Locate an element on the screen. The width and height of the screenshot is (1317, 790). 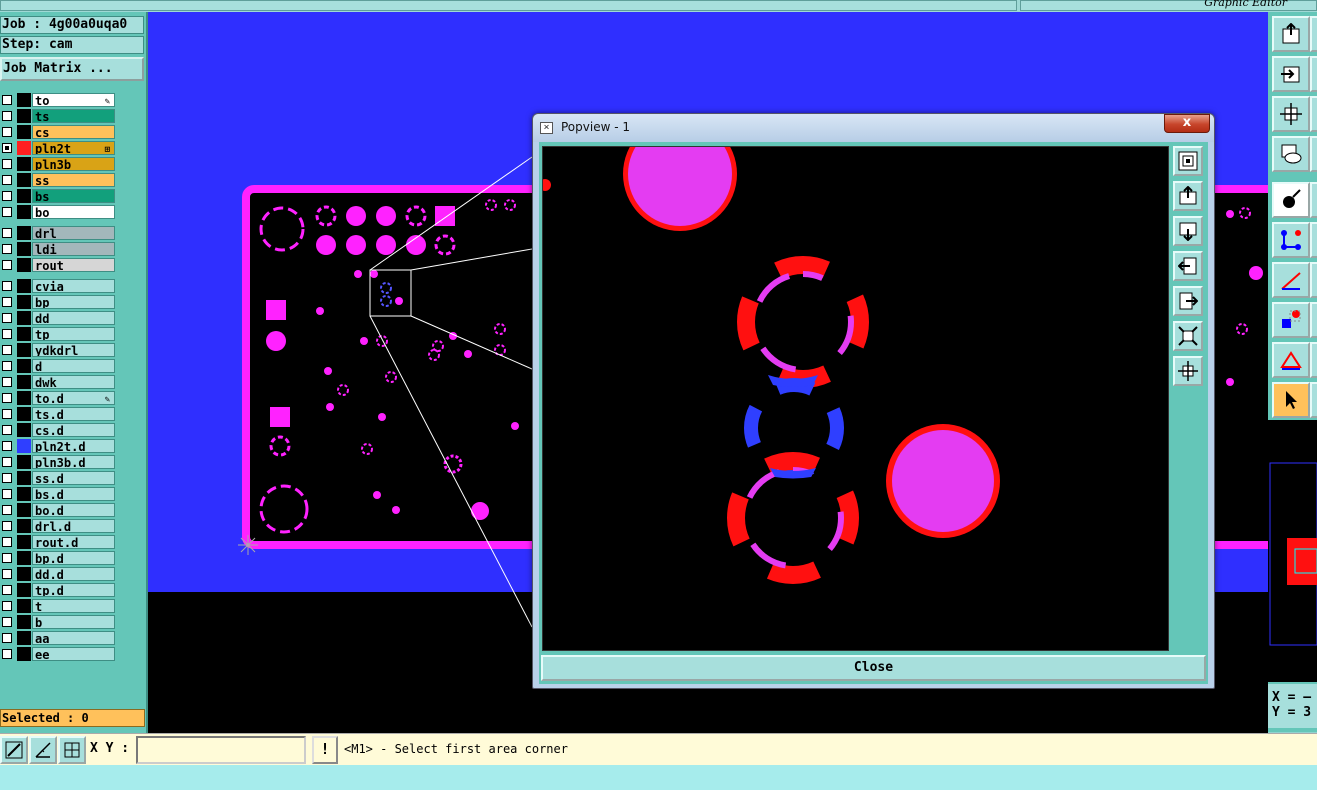
layer-row: aa is located at coordinates (59, 638).